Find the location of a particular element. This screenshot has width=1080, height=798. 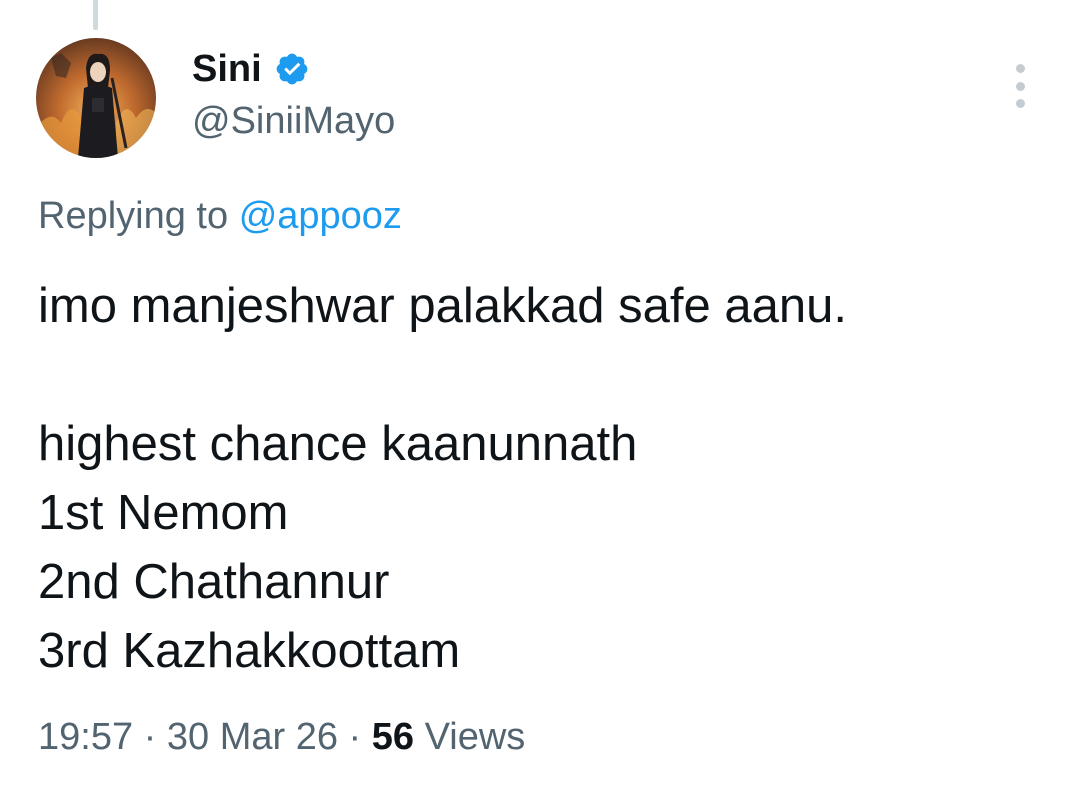

replying-prefix: Replying to is located at coordinates (133, 216).